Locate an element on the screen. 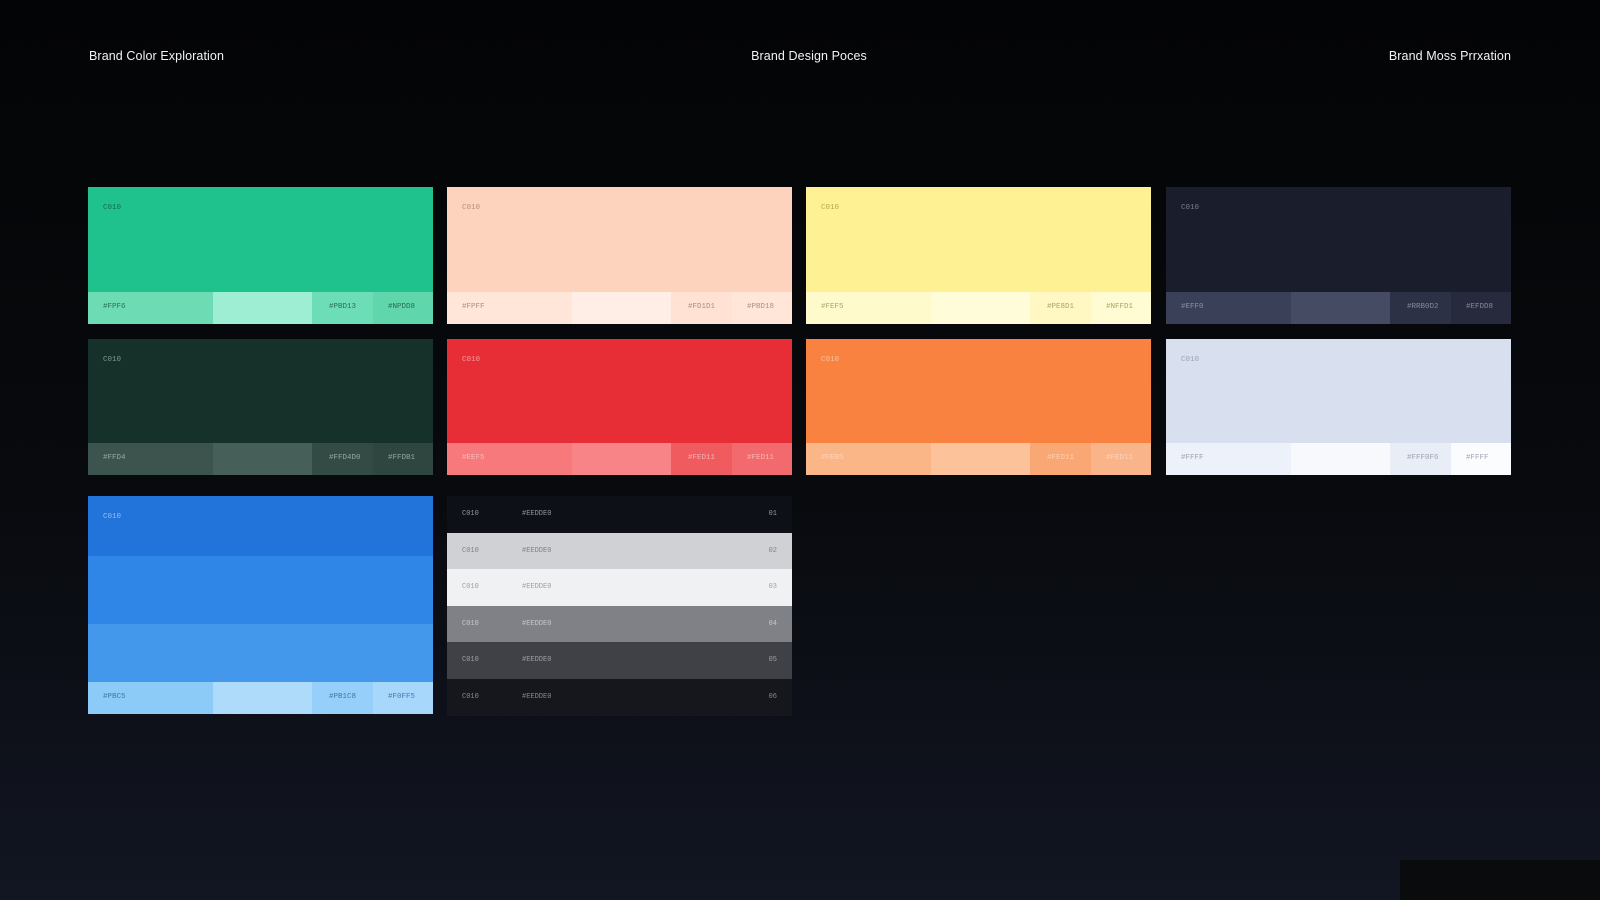  color-card-green: C010 #FPF6 #PBD13 #NPDD8 is located at coordinates (260, 255).